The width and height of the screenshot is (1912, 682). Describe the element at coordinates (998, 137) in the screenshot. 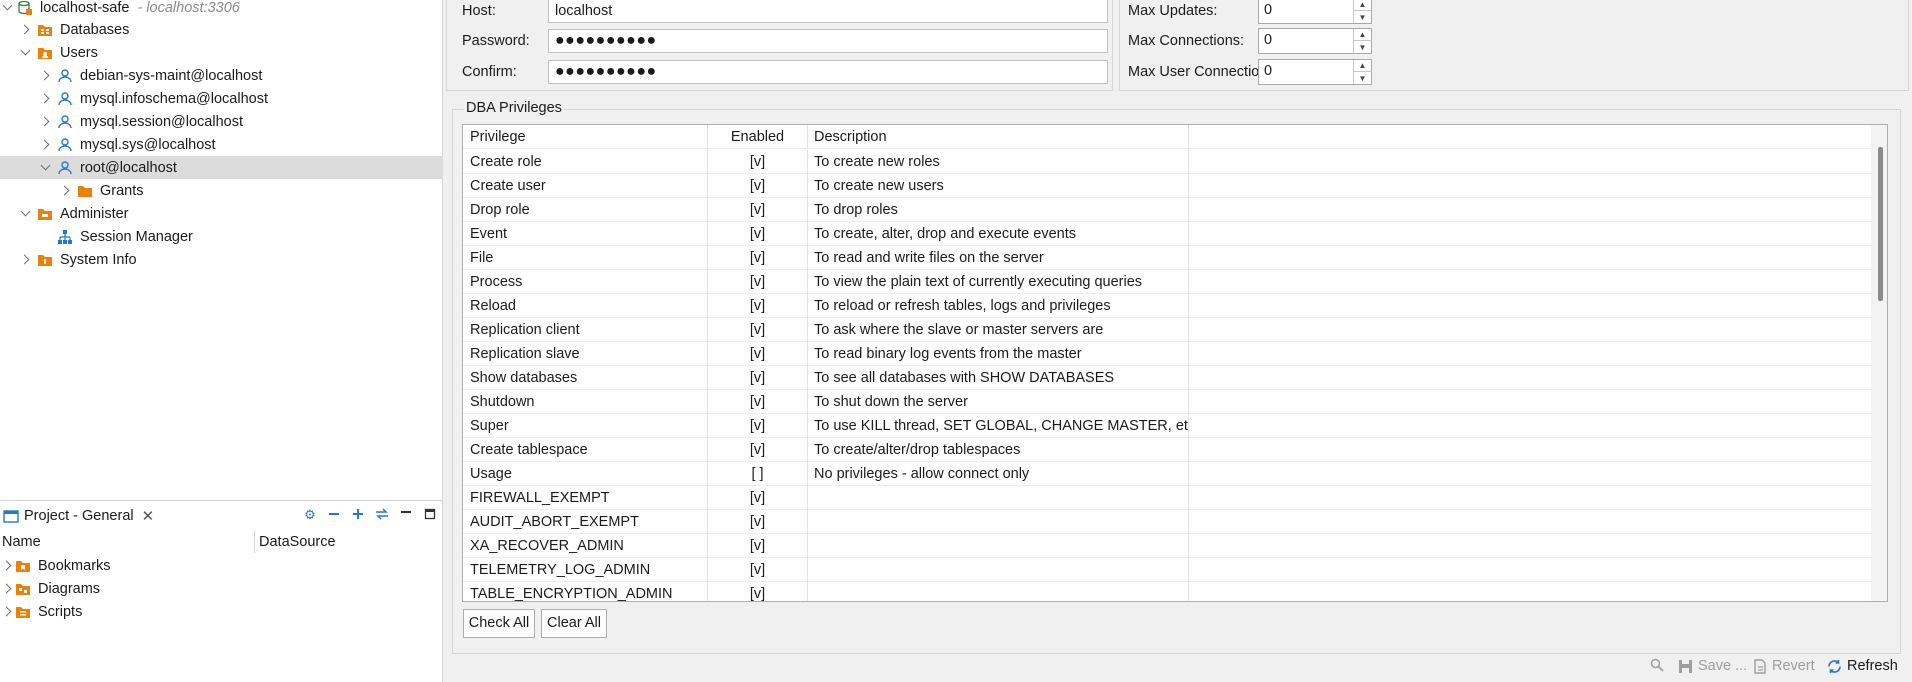

I see `column-header-description: Description` at that location.